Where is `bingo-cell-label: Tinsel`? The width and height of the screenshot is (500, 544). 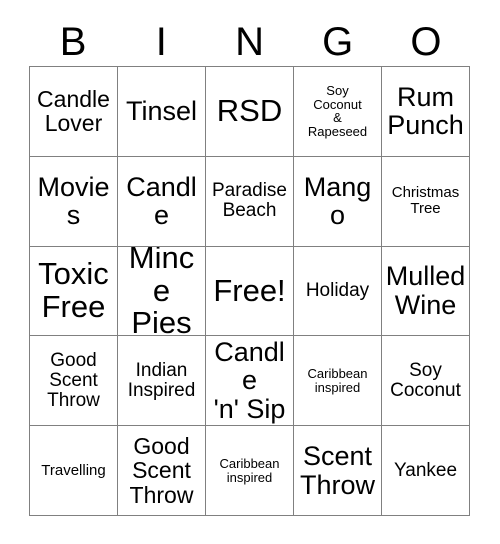
bingo-cell-label: Tinsel is located at coordinates (161, 111).